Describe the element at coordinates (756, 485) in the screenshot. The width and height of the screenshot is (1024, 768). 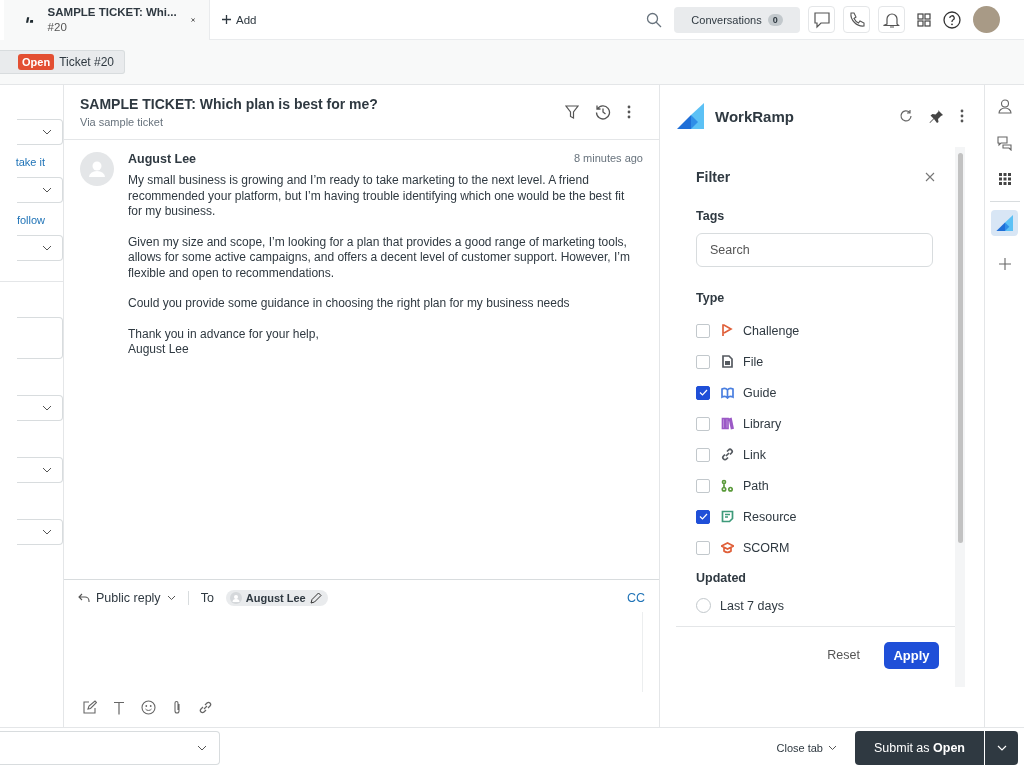
I see `type-option-label: Path` at that location.